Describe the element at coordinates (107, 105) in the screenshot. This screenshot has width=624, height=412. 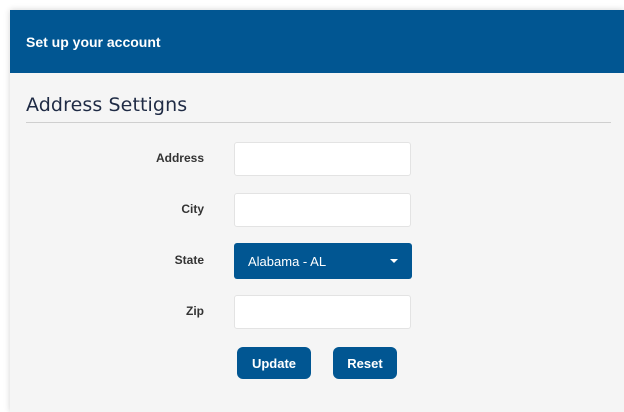
I see `section-title: Address Settigns` at that location.